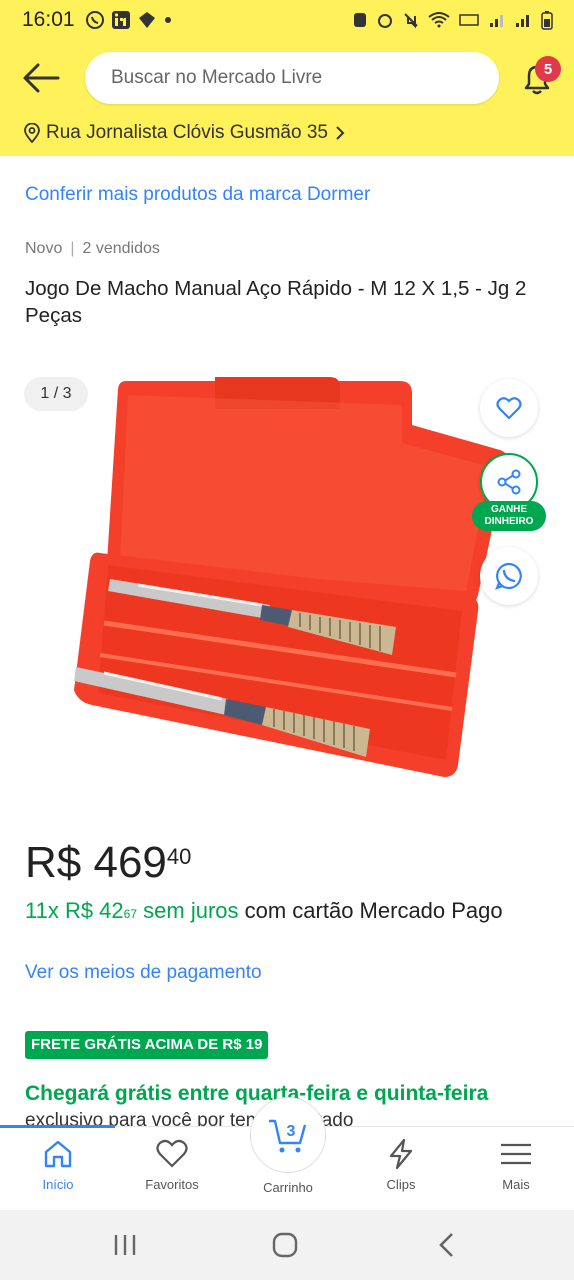 The width and height of the screenshot is (574, 1280). I want to click on favorite-button, so click(509, 408).